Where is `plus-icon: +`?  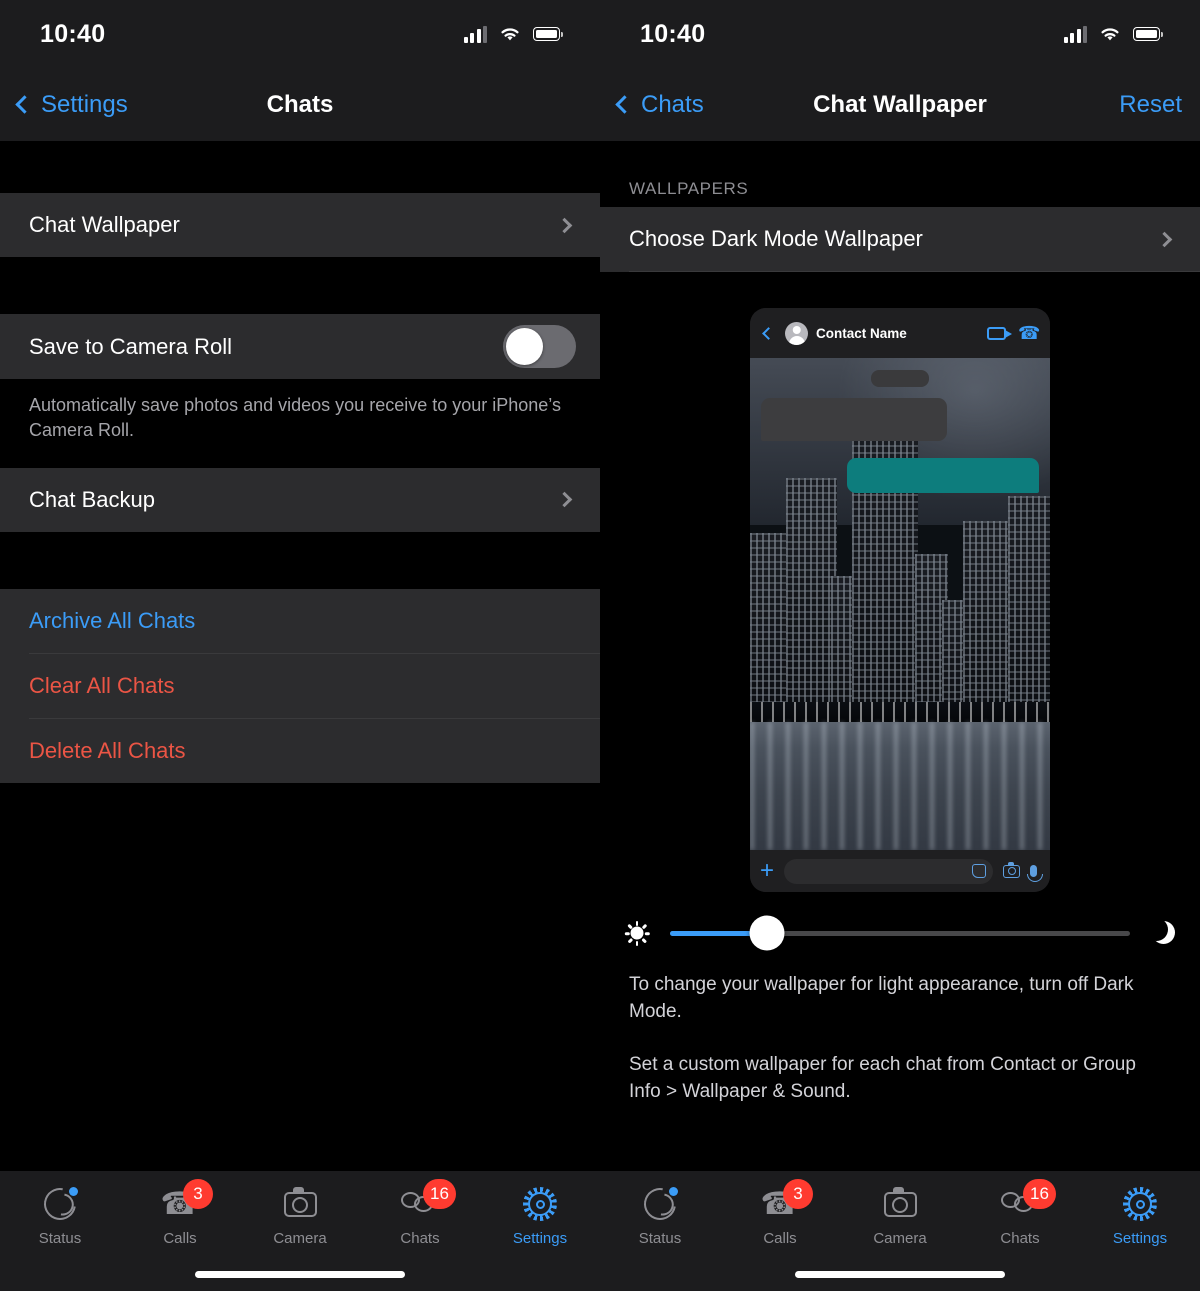
plus-icon: + is located at coordinates (767, 870).